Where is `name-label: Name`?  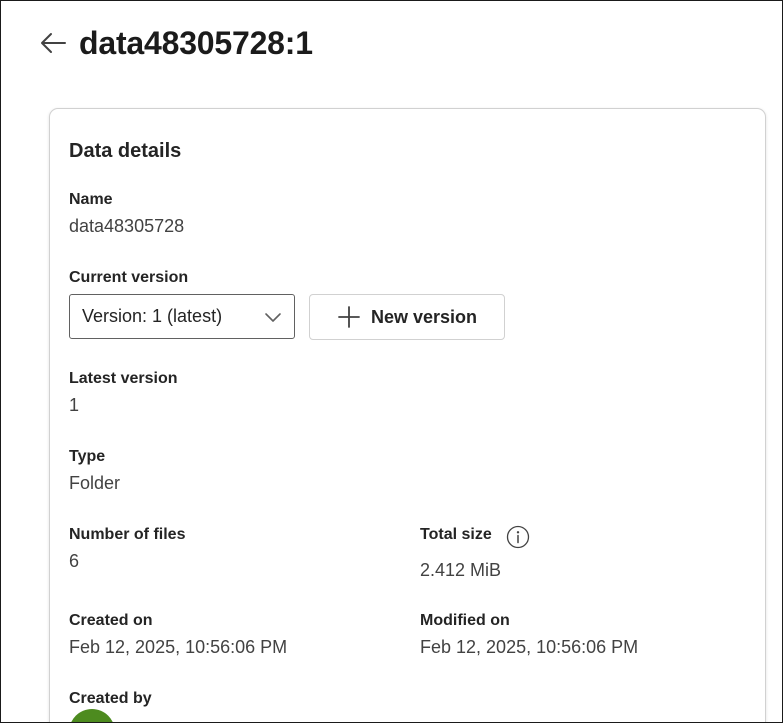
name-label: Name is located at coordinates (91, 199).